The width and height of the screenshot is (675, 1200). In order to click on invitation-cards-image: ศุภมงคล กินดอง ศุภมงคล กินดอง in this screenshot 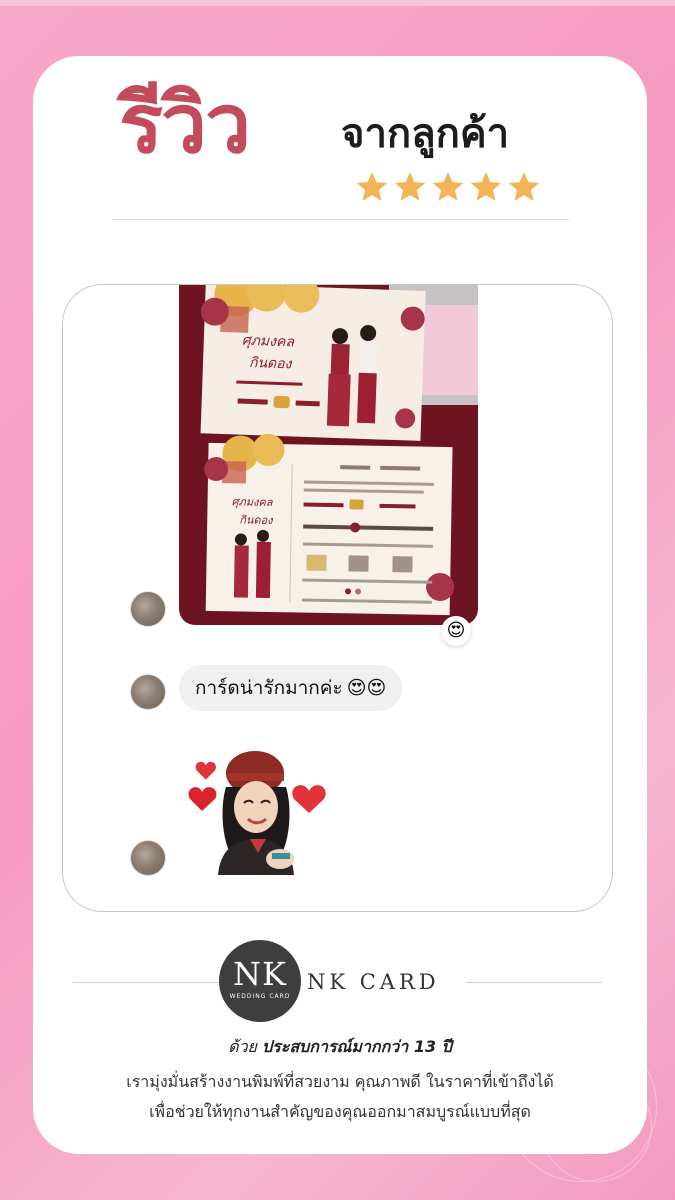, I will do `click(328, 455)`.